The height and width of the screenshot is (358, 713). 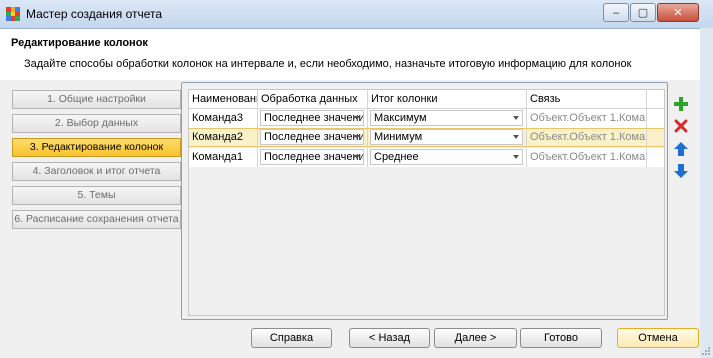 I want to click on help-button: Справка, so click(x=291, y=338).